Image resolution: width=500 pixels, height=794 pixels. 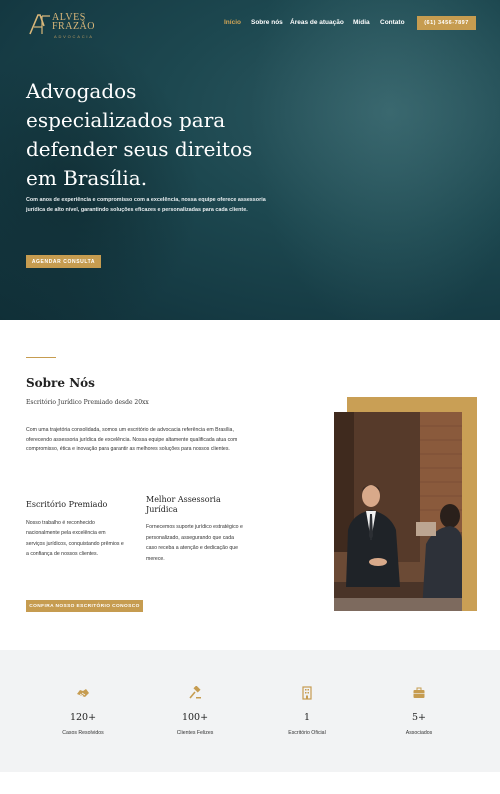 I want to click on stat-cases: 120+ Casos Resolvidos, so click(x=83, y=711).